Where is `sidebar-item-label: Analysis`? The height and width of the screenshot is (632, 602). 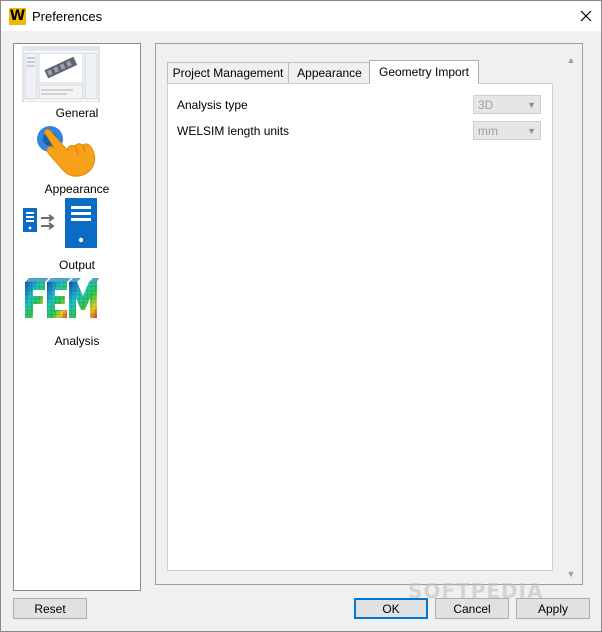
sidebar-item-label: Analysis is located at coordinates (77, 341).